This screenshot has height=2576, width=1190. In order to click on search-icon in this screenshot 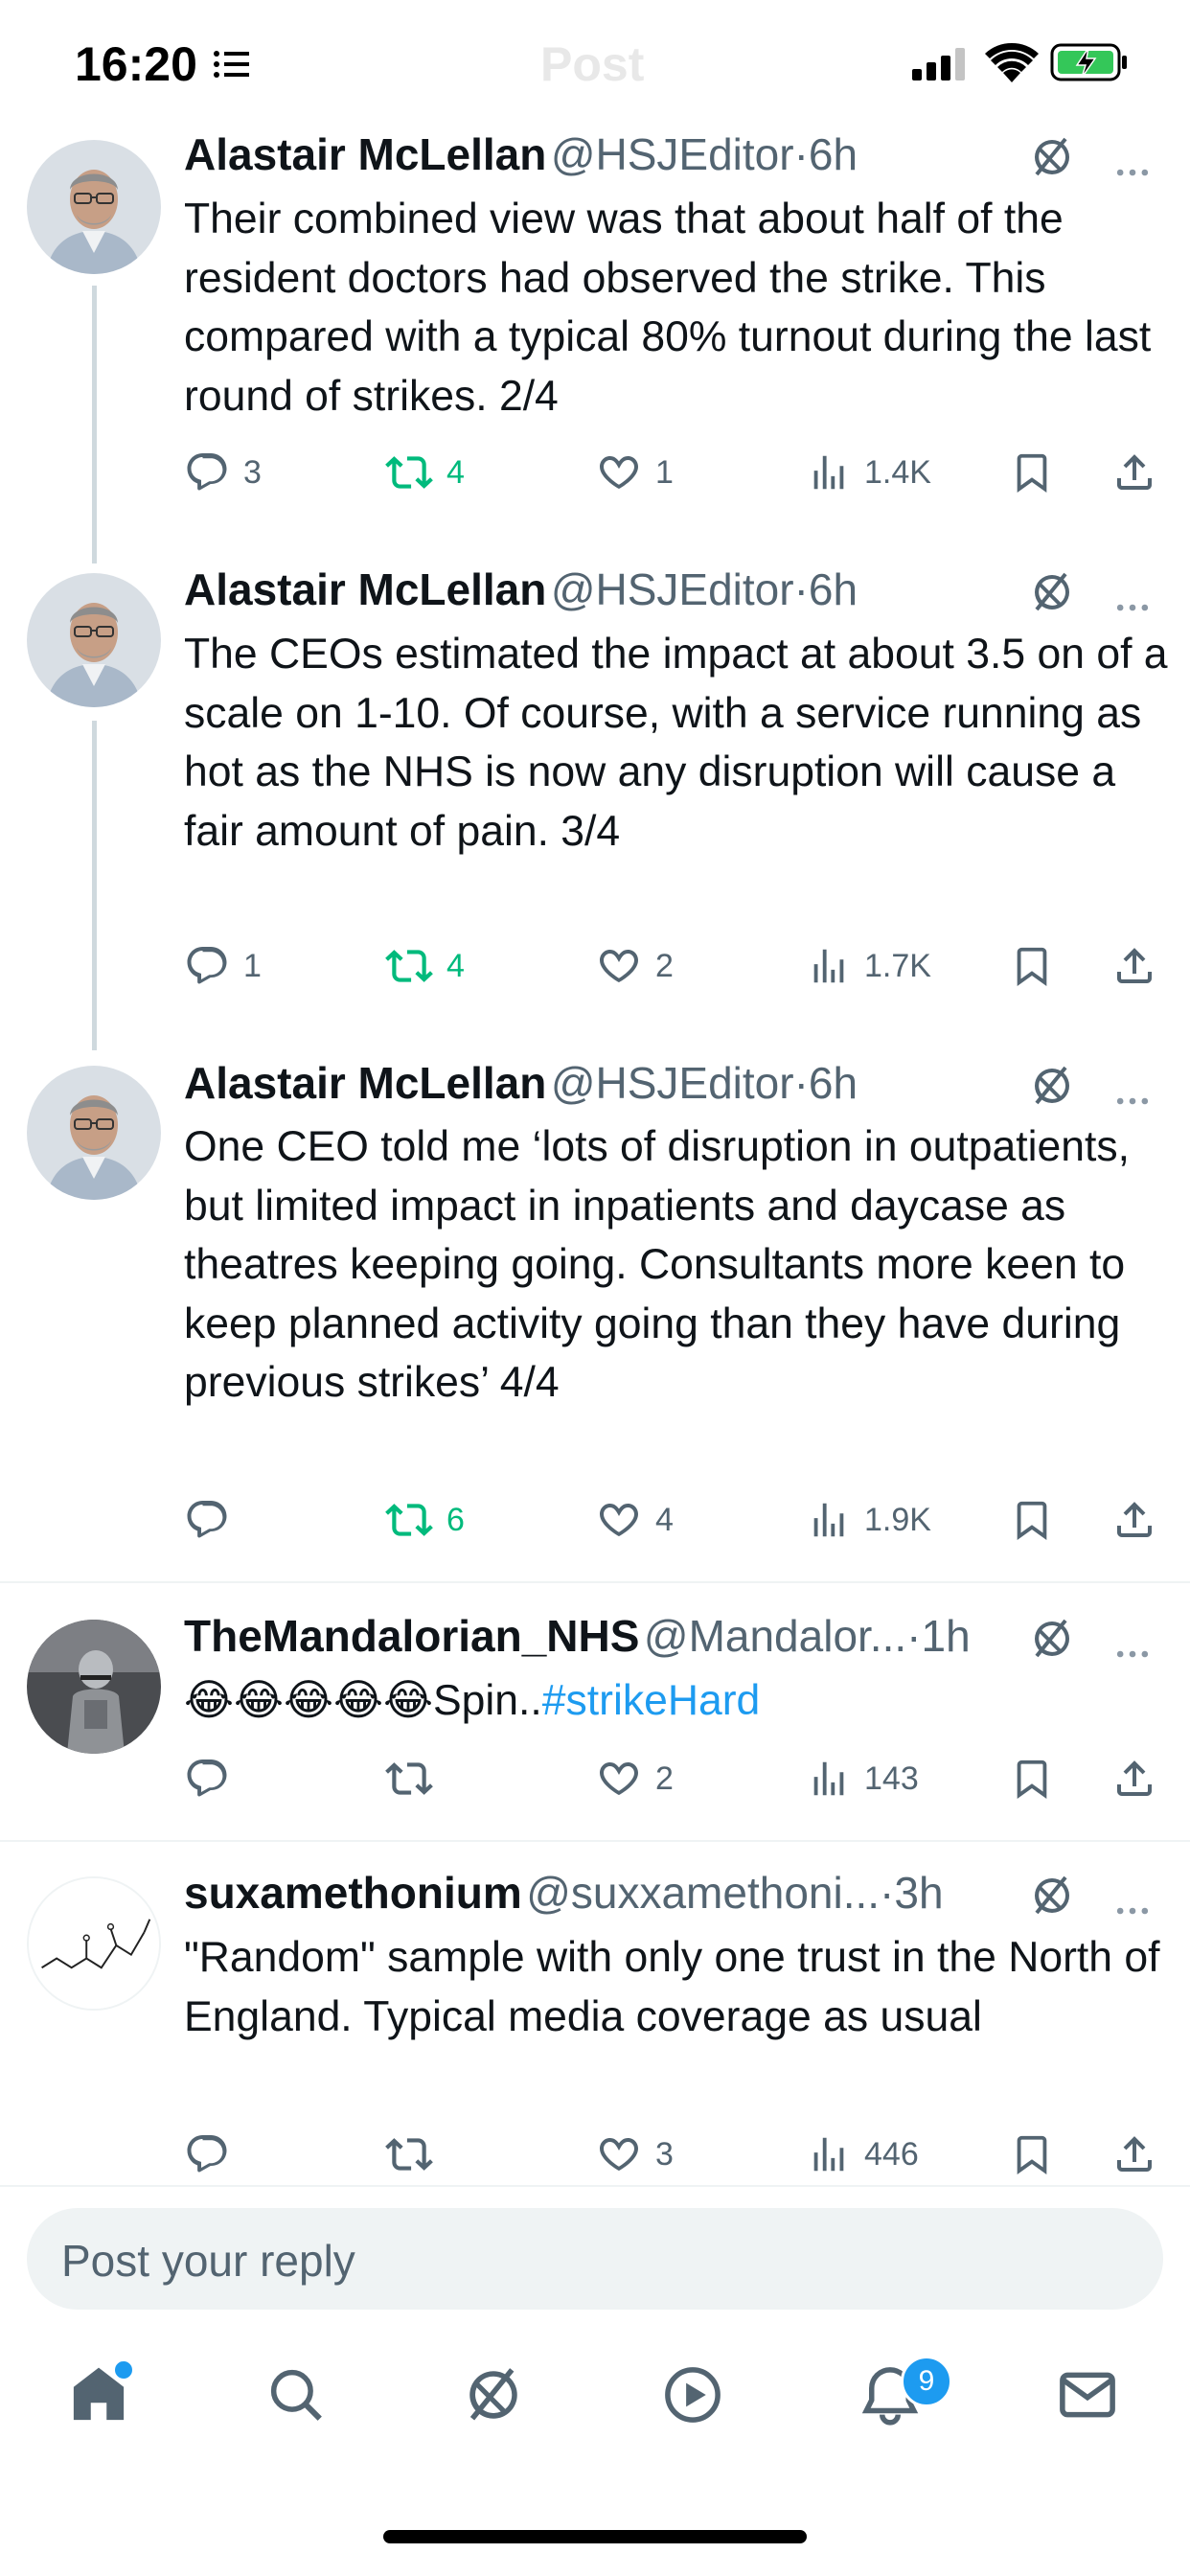, I will do `click(296, 2394)`.